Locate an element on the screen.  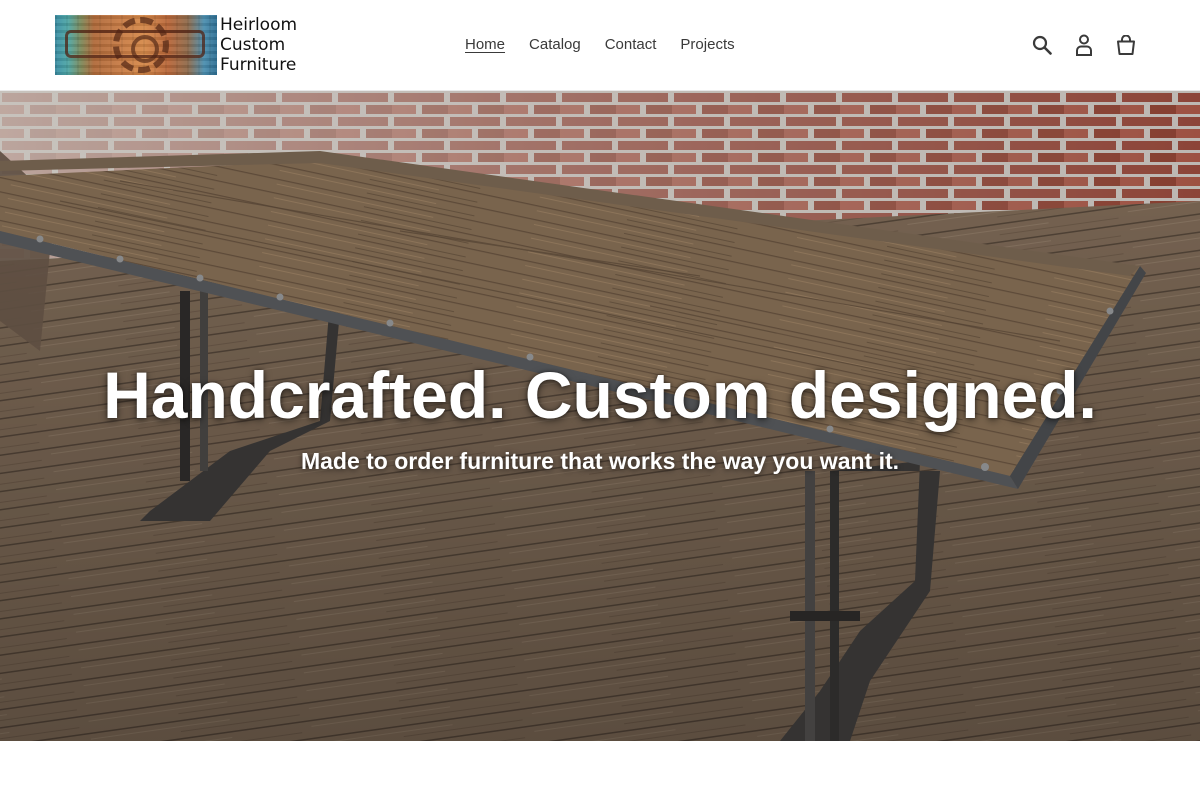
logo-text: Heirloom Custom Furniture is located at coordinates (260, 45).